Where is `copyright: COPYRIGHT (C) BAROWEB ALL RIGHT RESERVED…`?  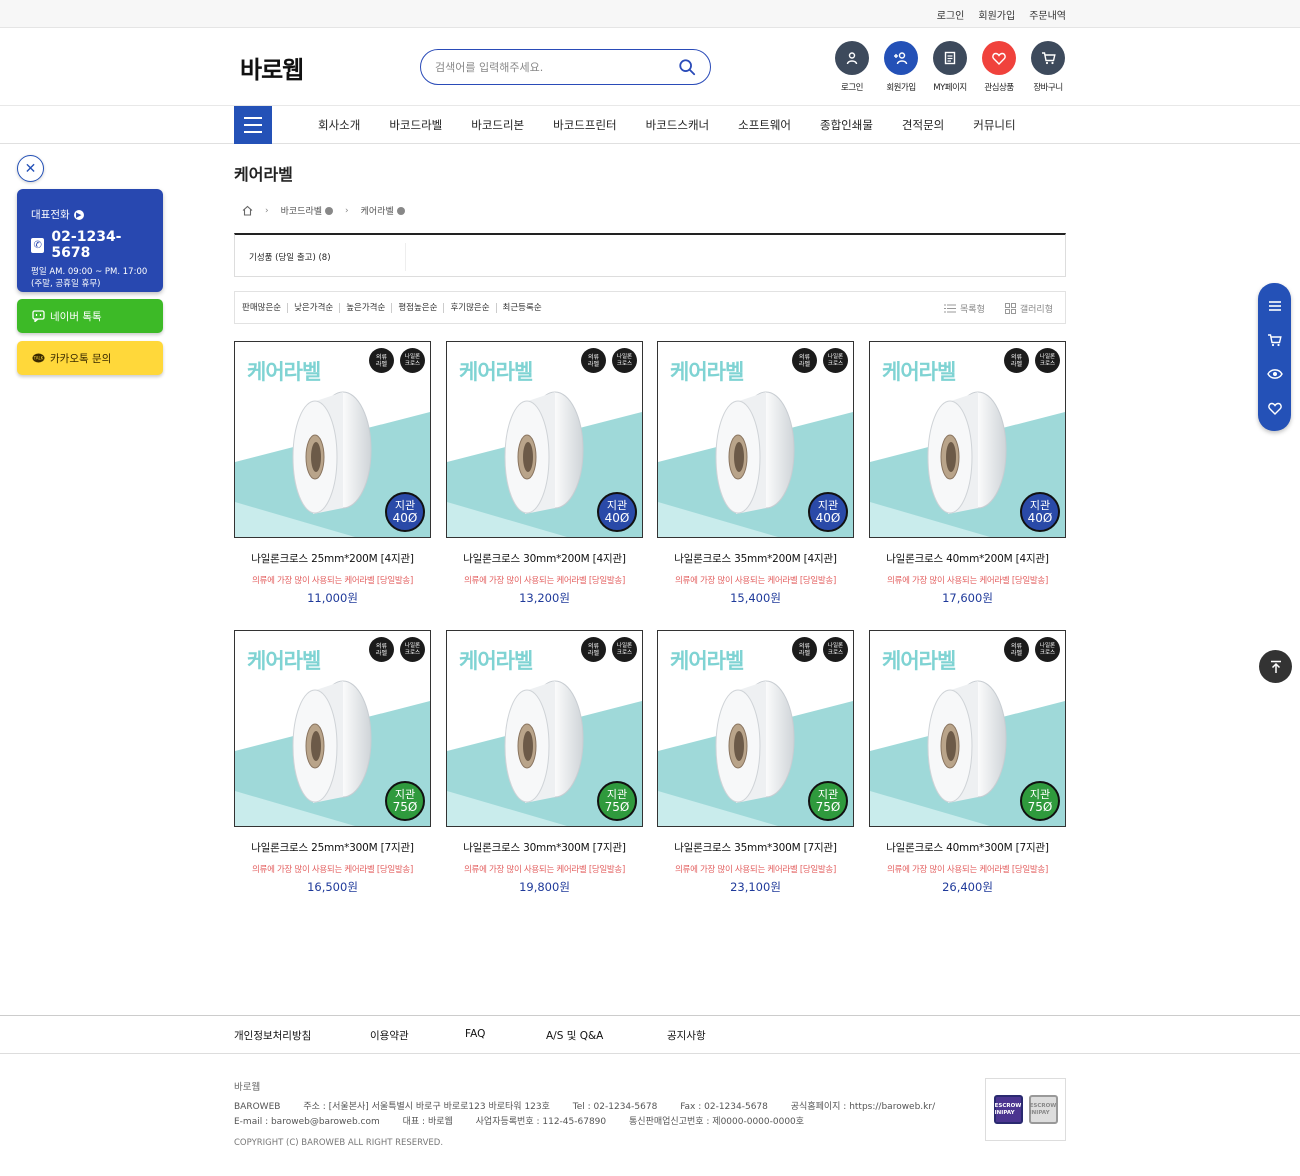 copyright: COPYRIGHT (C) BAROWEB ALL RIGHT RESERVED… is located at coordinates (339, 1143).